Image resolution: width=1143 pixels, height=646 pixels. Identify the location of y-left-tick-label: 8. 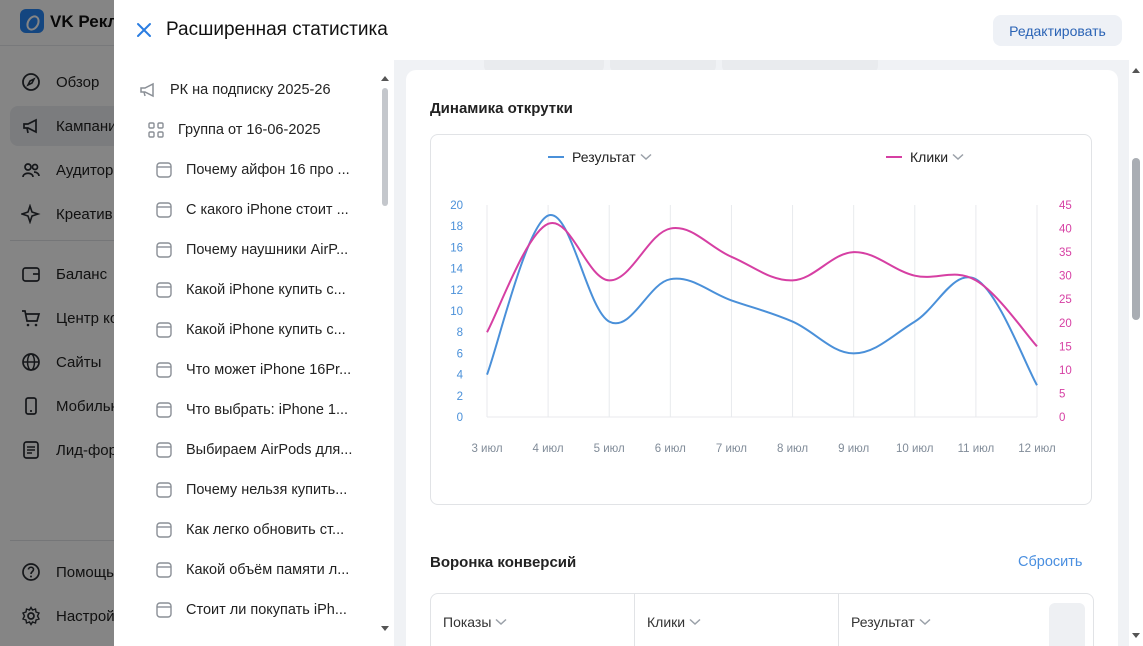
(460, 333).